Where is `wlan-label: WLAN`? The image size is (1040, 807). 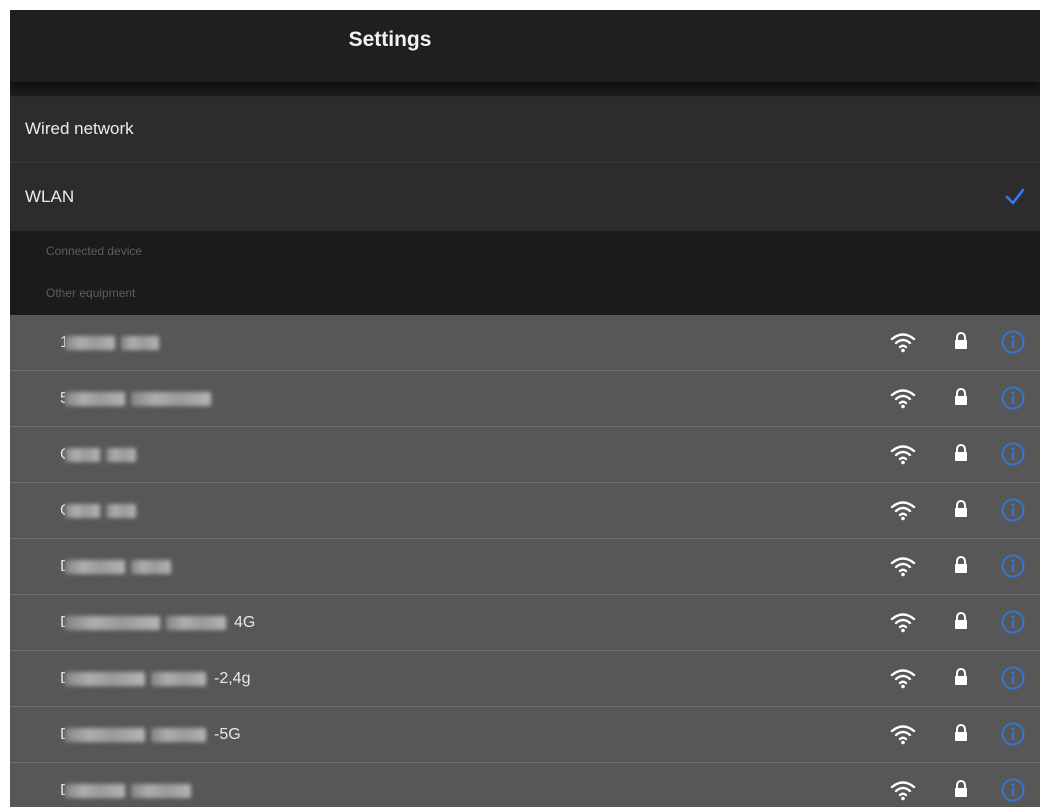 wlan-label: WLAN is located at coordinates (50, 196).